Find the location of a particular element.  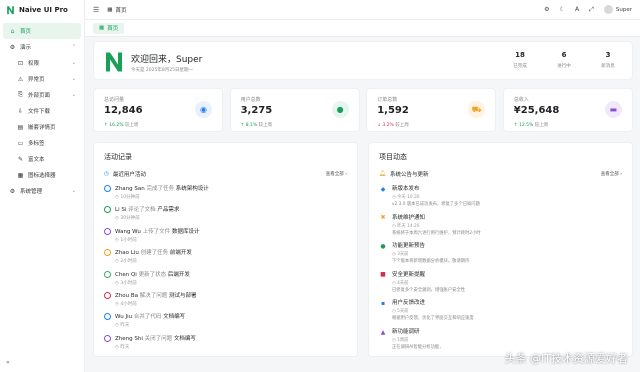

announcement-desc: 系统将于本周六进行例行维护，预计耗时2小时 is located at coordinates (436, 233).